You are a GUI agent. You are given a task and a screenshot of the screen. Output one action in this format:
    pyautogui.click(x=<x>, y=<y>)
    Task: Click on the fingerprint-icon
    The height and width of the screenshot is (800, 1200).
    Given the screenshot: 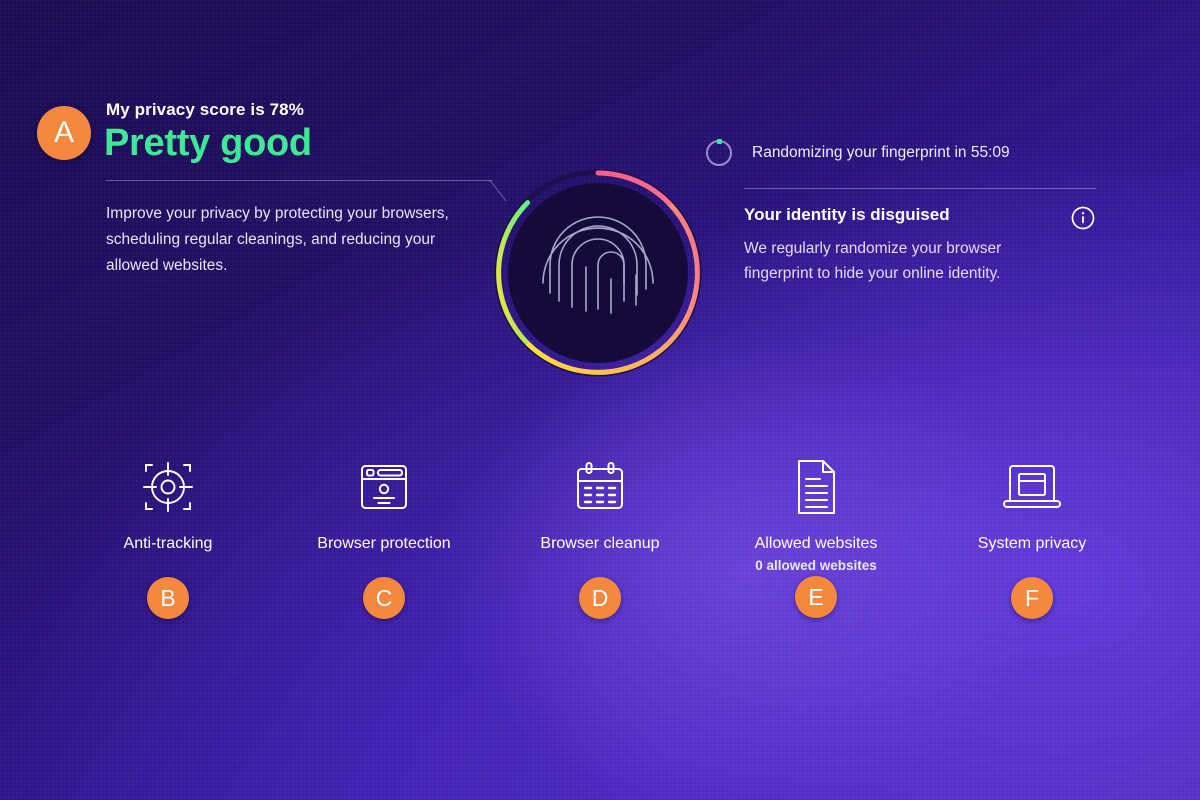 What is the action you would take?
    pyautogui.click(x=598, y=265)
    